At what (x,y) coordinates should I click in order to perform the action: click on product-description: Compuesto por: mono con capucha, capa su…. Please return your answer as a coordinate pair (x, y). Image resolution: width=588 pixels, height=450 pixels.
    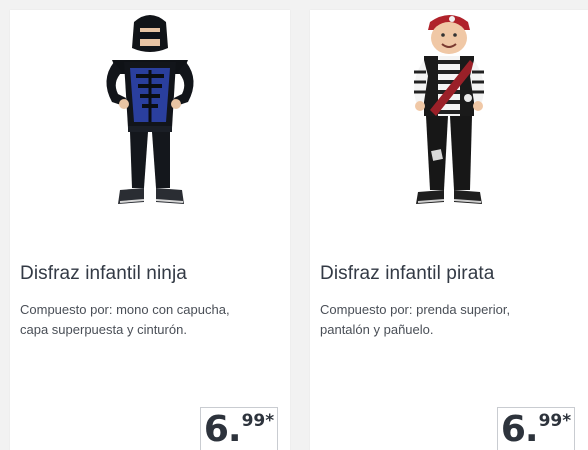
    Looking at the image, I should click on (125, 319).